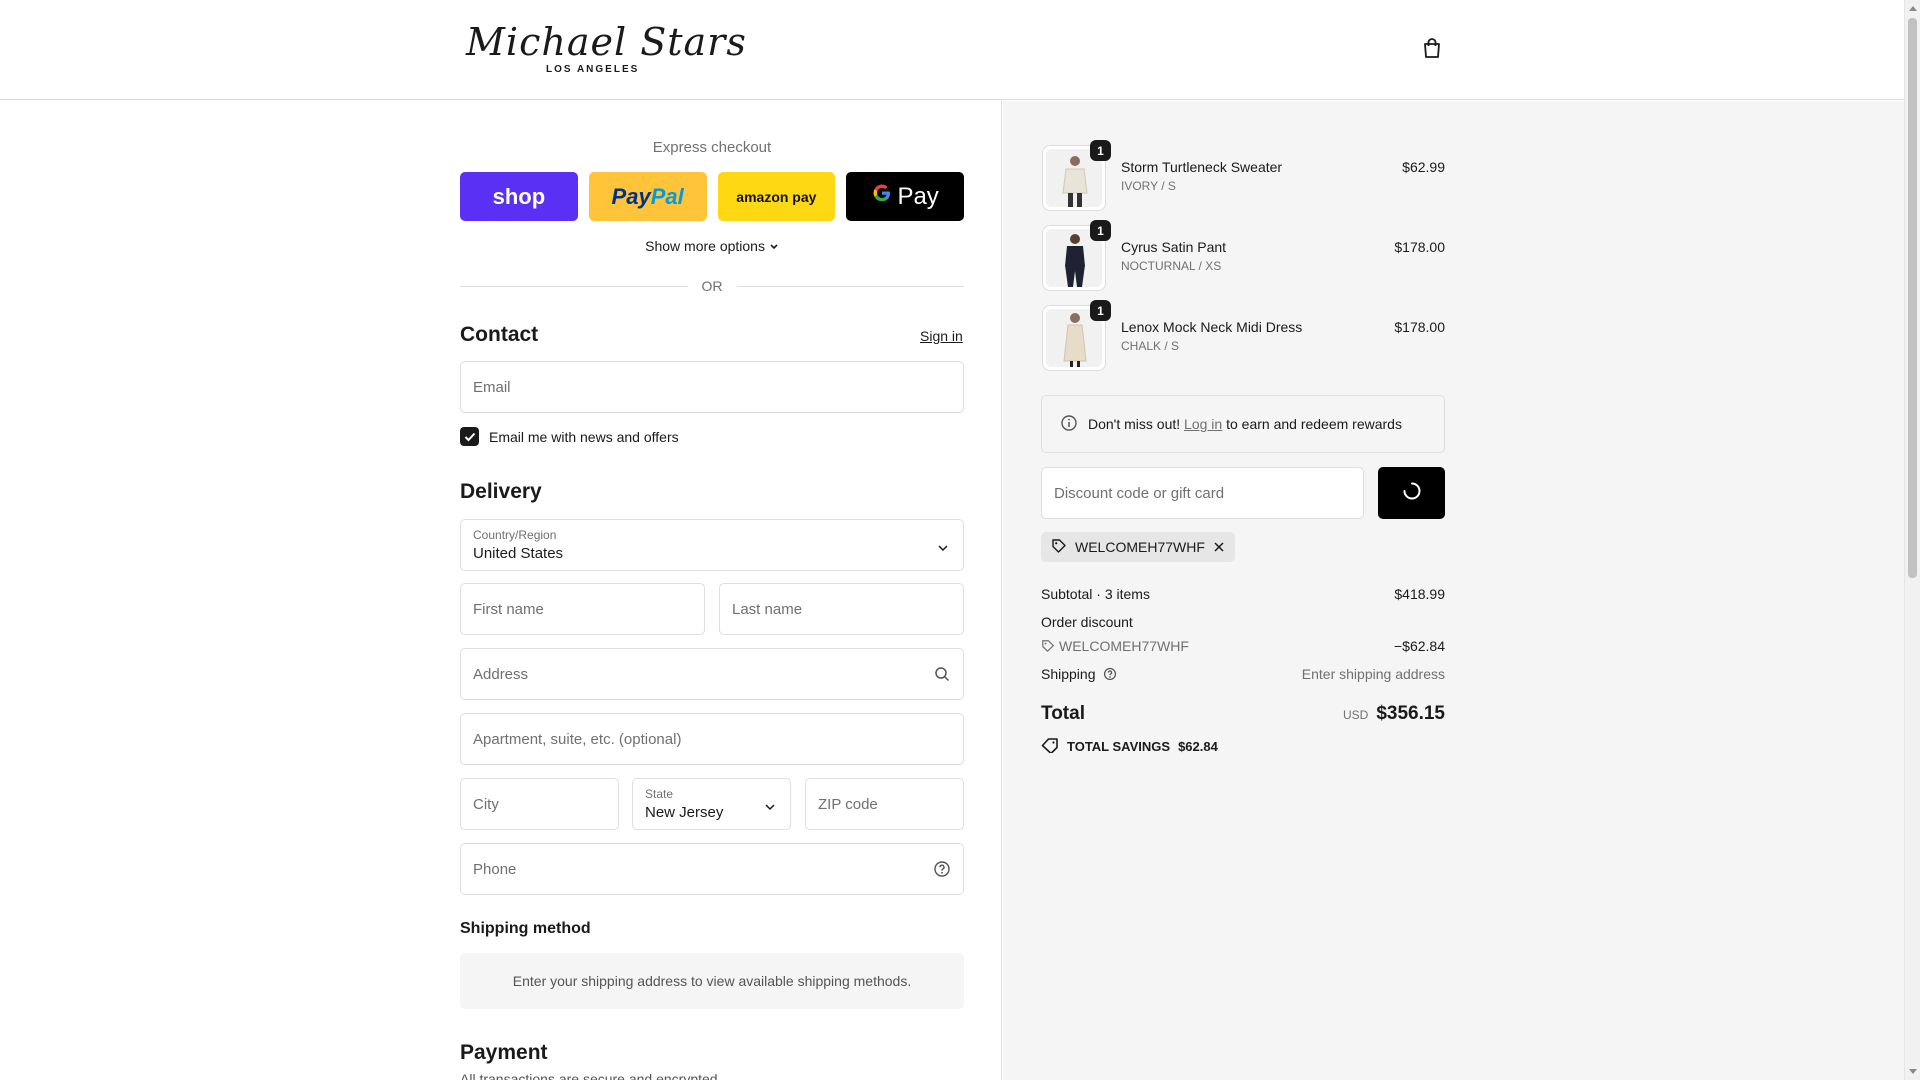 The width and height of the screenshot is (1920, 1080). Describe the element at coordinates (1174, 247) in the screenshot. I see `item-name: Cyrus Satin Pant` at that location.